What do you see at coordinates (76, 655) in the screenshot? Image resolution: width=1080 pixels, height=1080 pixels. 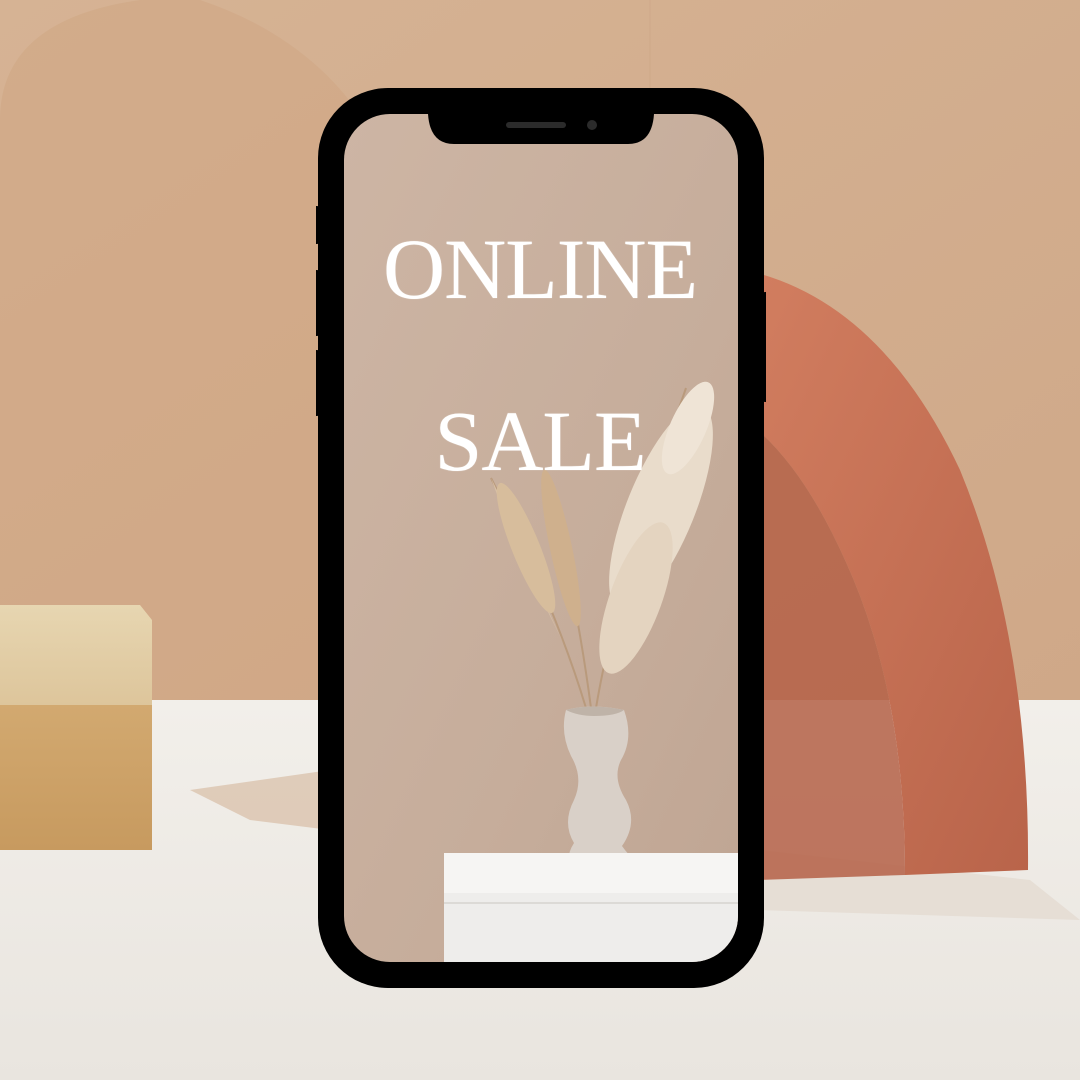 I see `wooden-block-top` at bounding box center [76, 655].